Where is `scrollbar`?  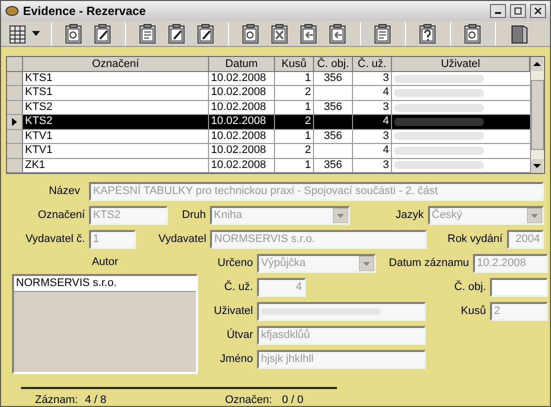 scrollbar is located at coordinates (537, 115).